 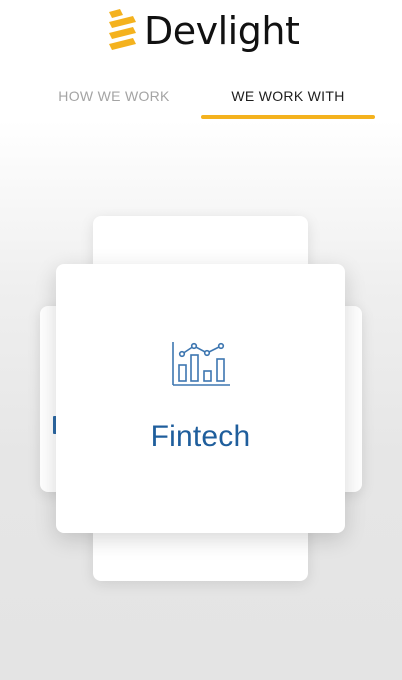 I want to click on tab-how-we-work: HOW WE WORK, so click(x=114, y=96).